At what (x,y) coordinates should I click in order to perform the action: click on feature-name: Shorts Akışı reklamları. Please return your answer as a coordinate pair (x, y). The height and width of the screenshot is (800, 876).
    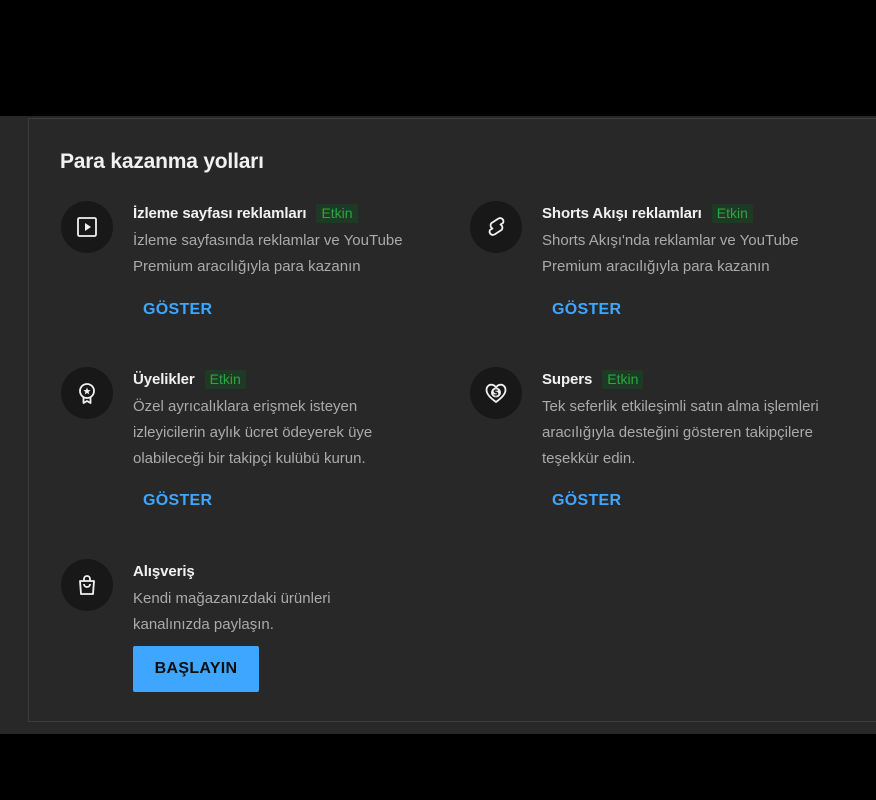
    Looking at the image, I should click on (622, 213).